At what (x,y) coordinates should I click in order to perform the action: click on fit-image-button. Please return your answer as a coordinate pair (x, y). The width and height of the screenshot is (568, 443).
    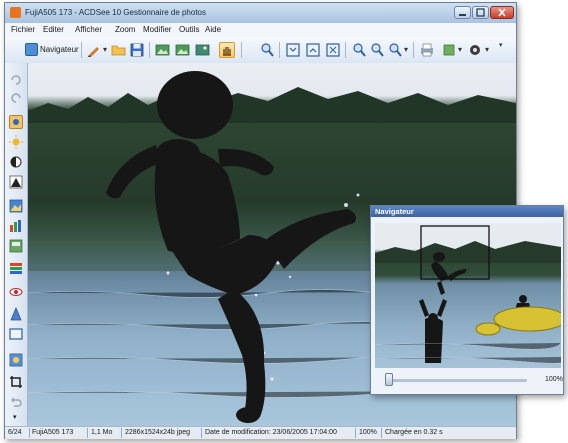
    Looking at the image, I should click on (293, 50).